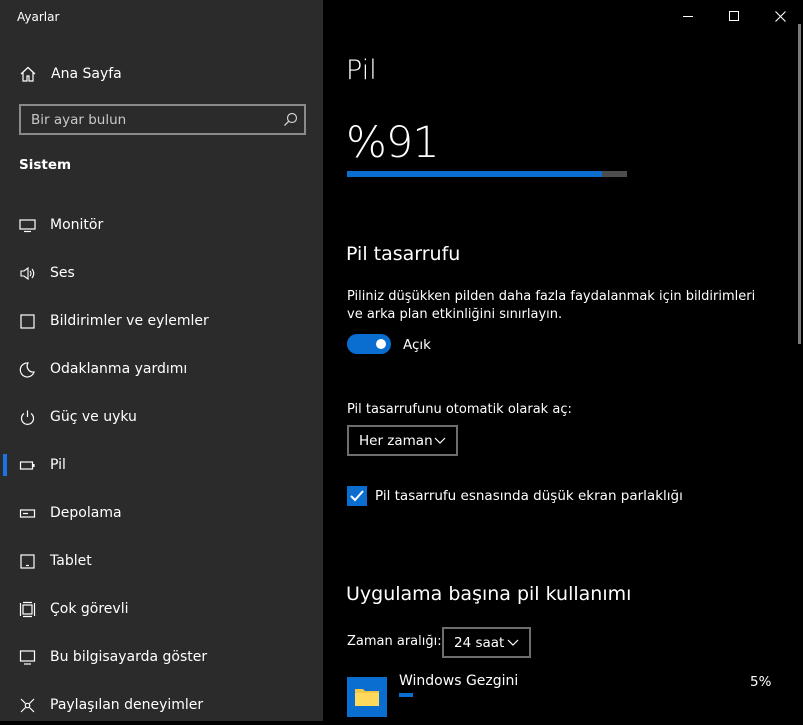  Describe the element at coordinates (161, 273) in the screenshot. I see `sidebar-item-ses: Ses` at that location.